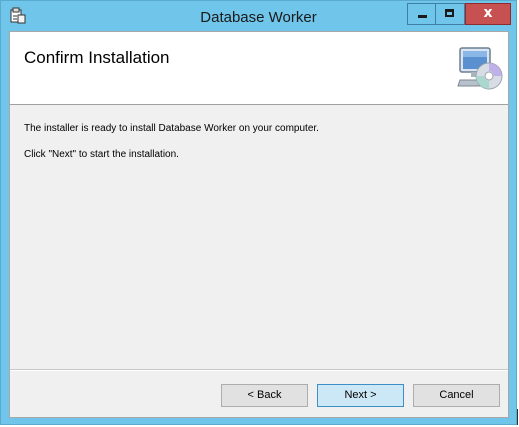  I want to click on page-title: Confirm Installation, so click(97, 57).